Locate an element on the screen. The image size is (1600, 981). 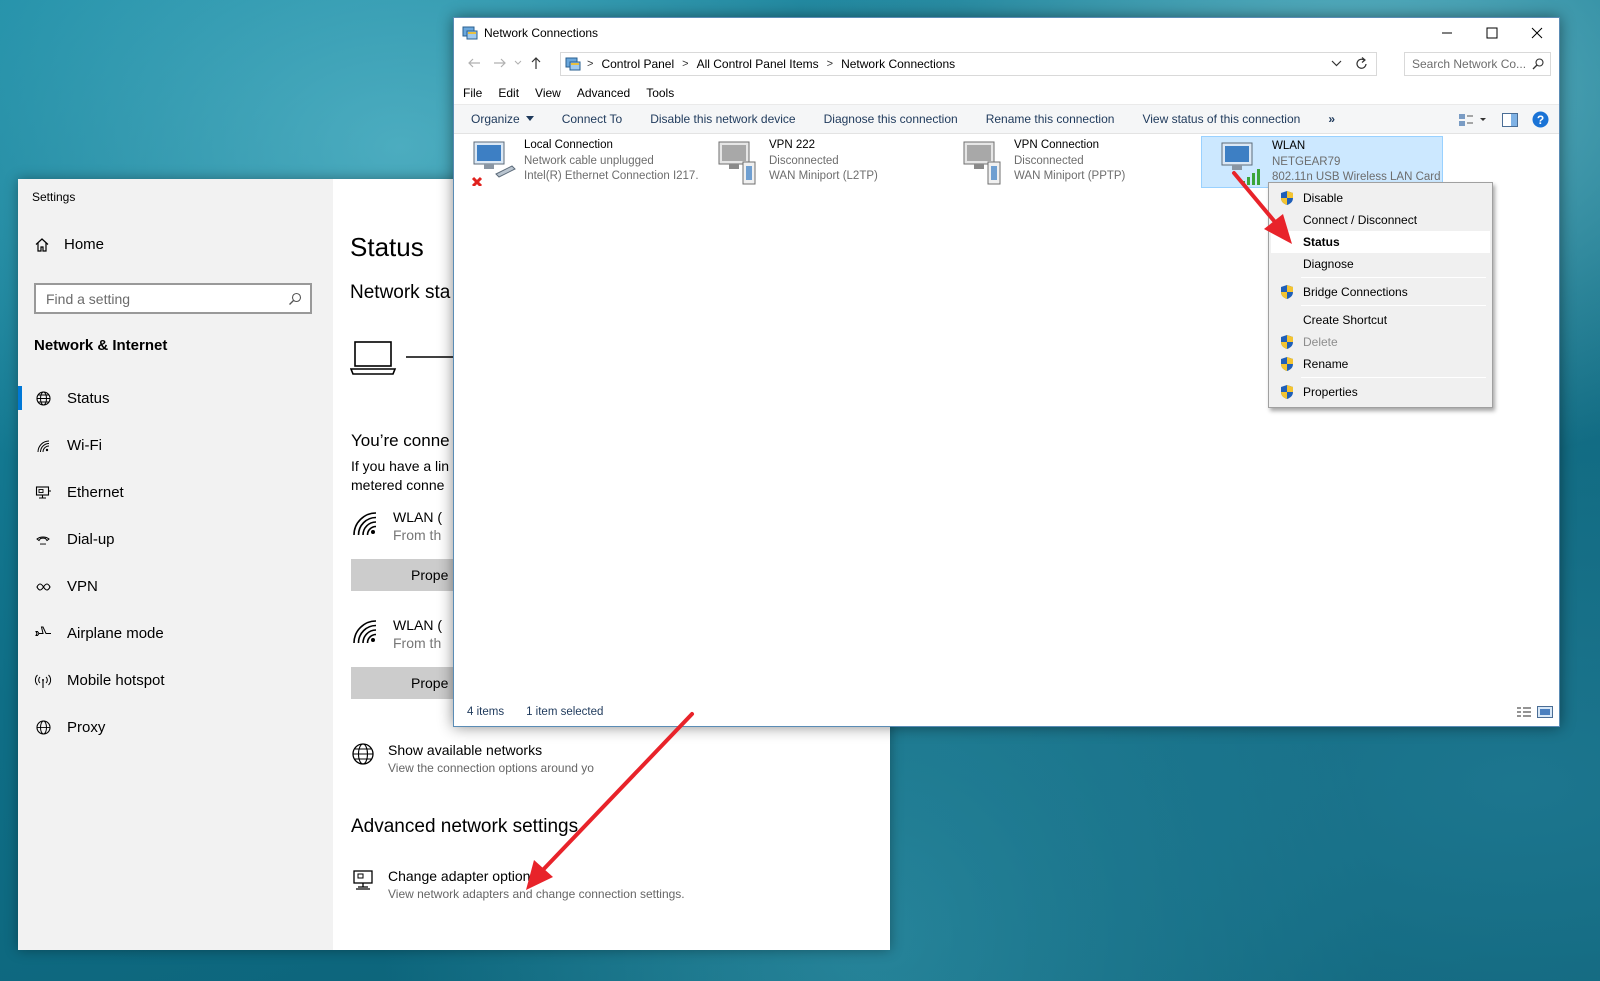
connection-item: VPN 222 Disconnected WAN Miniport (L2TP) is located at coordinates (821, 162).